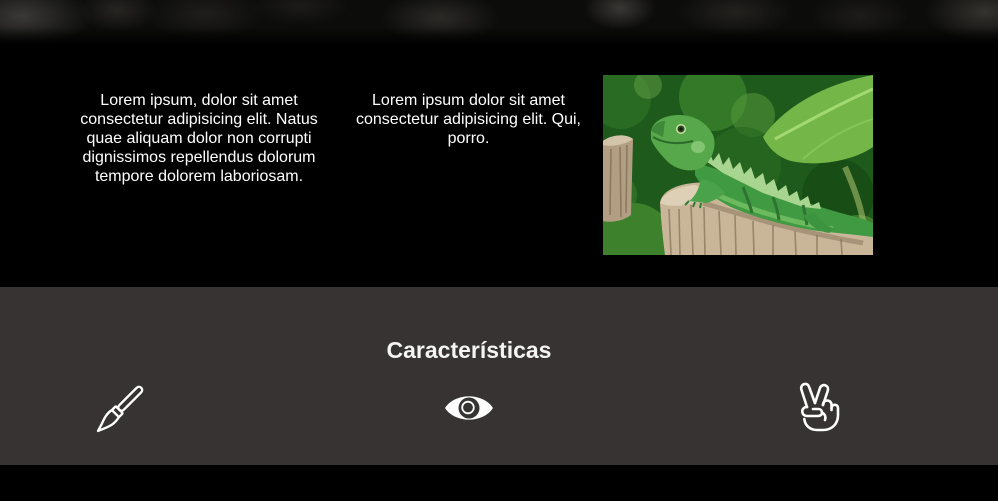  I want to click on eye-icon-graphic, so click(469, 408).